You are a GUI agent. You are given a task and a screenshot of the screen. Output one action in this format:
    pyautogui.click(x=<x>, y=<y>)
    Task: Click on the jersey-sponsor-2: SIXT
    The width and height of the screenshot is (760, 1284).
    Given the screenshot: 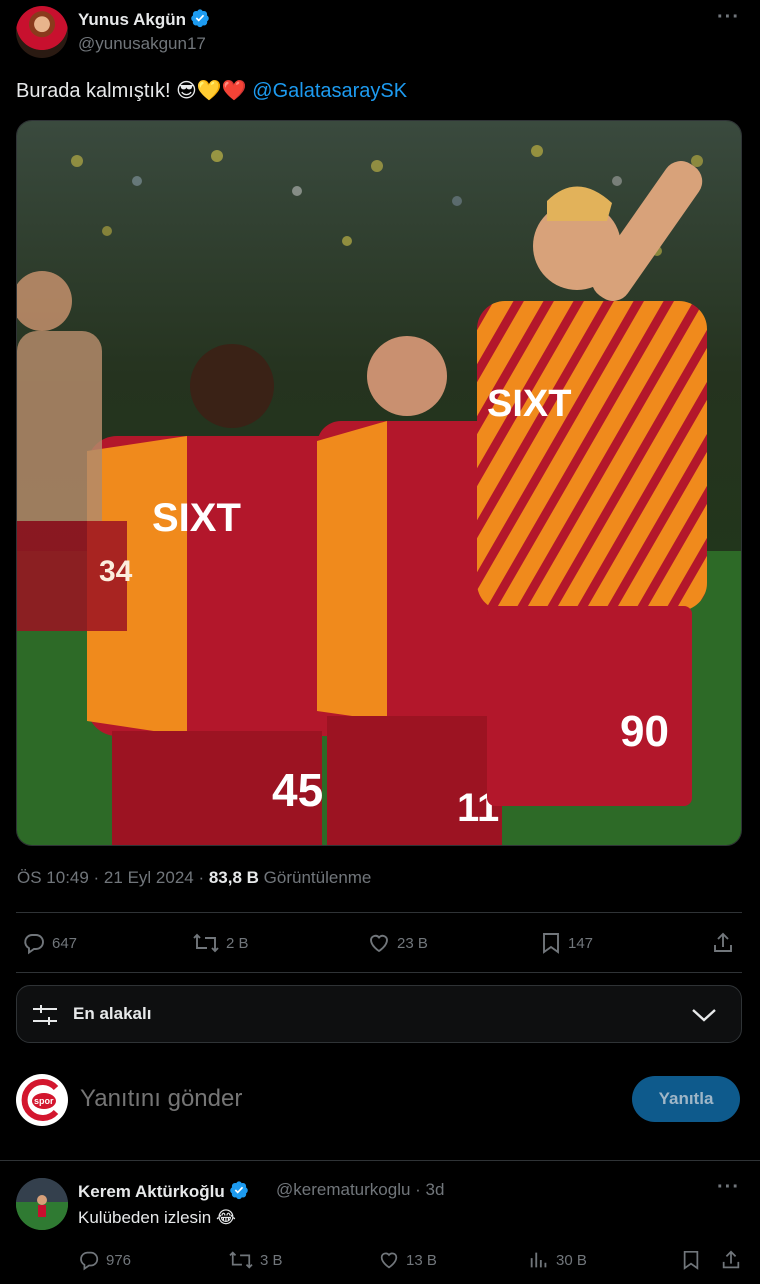 What is the action you would take?
    pyautogui.click(x=529, y=404)
    